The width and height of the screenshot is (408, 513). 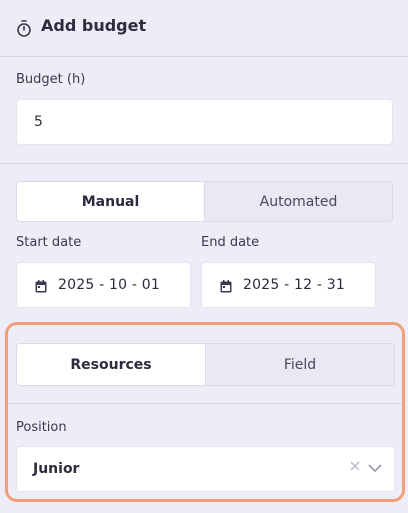 What do you see at coordinates (355, 466) in the screenshot?
I see `clear-icon` at bounding box center [355, 466].